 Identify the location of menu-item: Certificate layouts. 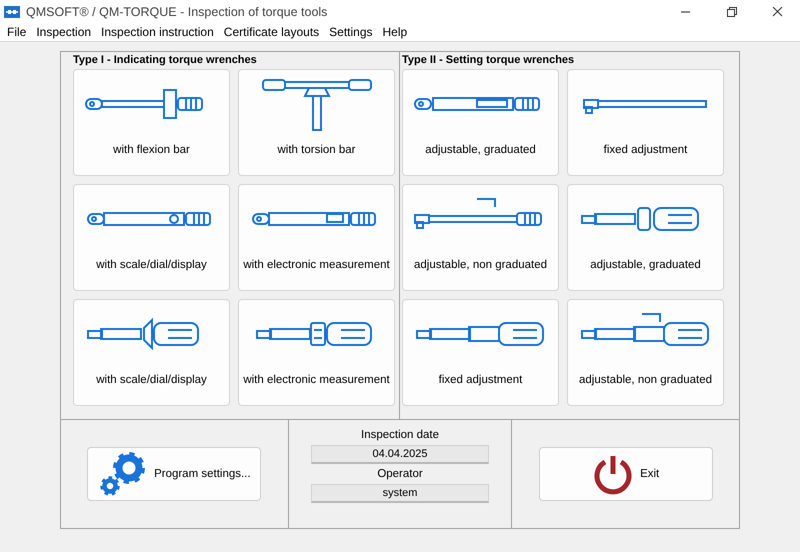
(271, 32).